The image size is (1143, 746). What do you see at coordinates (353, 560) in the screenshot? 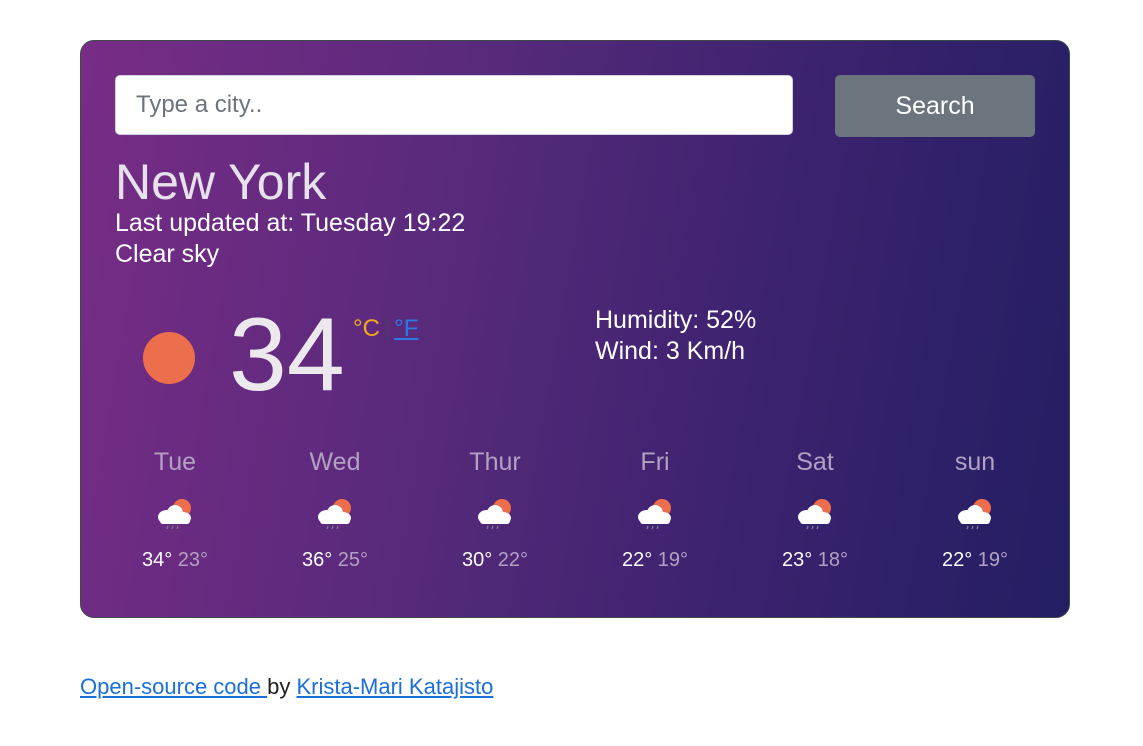
I see `forecast-min: 25°` at bounding box center [353, 560].